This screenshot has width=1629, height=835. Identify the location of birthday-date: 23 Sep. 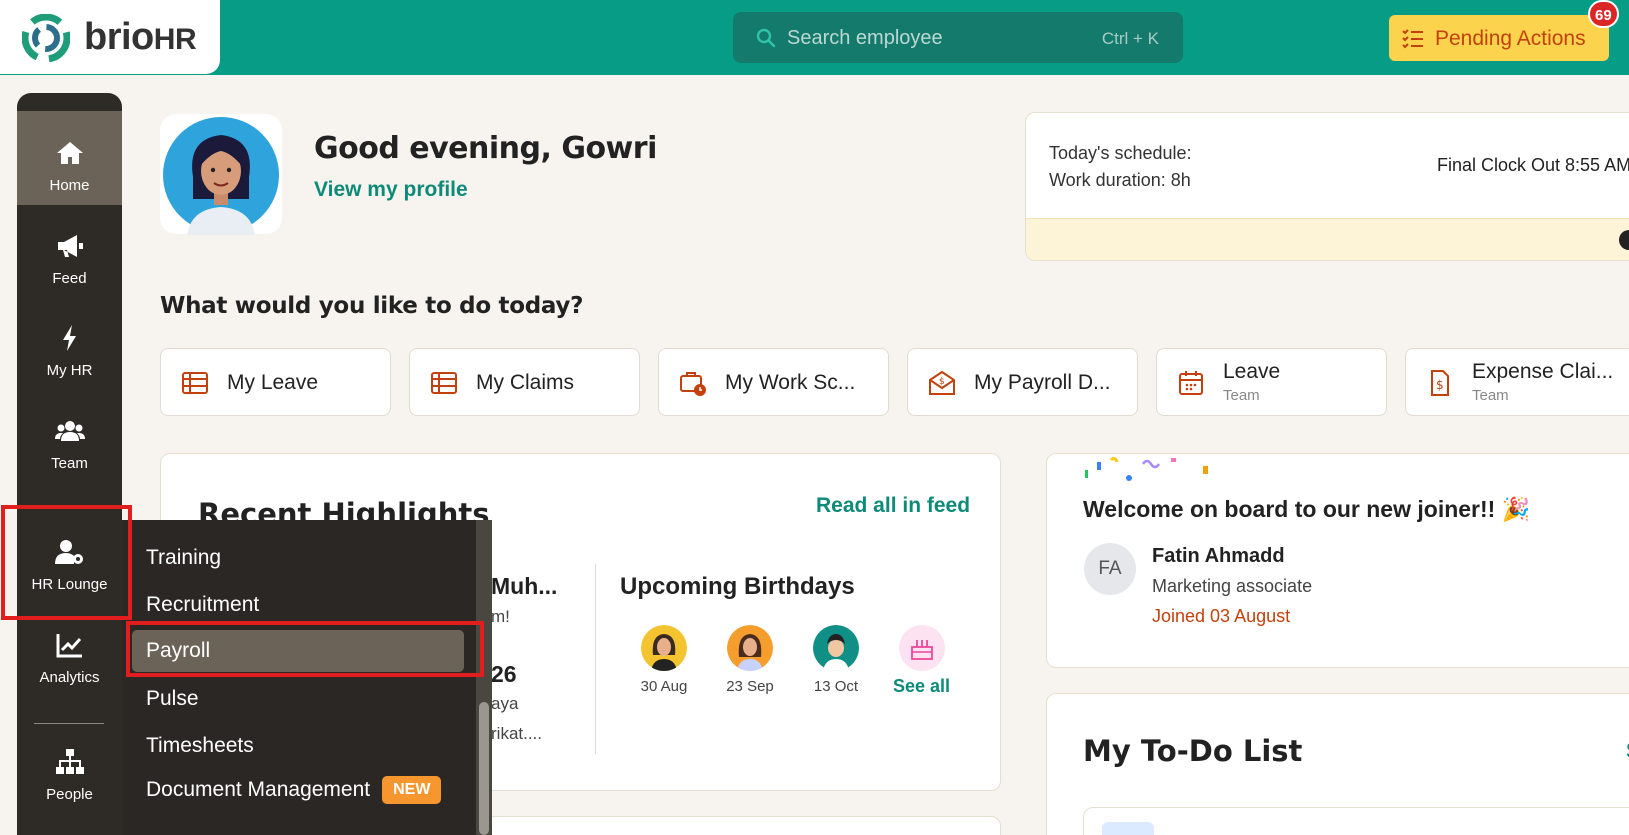
(750, 686).